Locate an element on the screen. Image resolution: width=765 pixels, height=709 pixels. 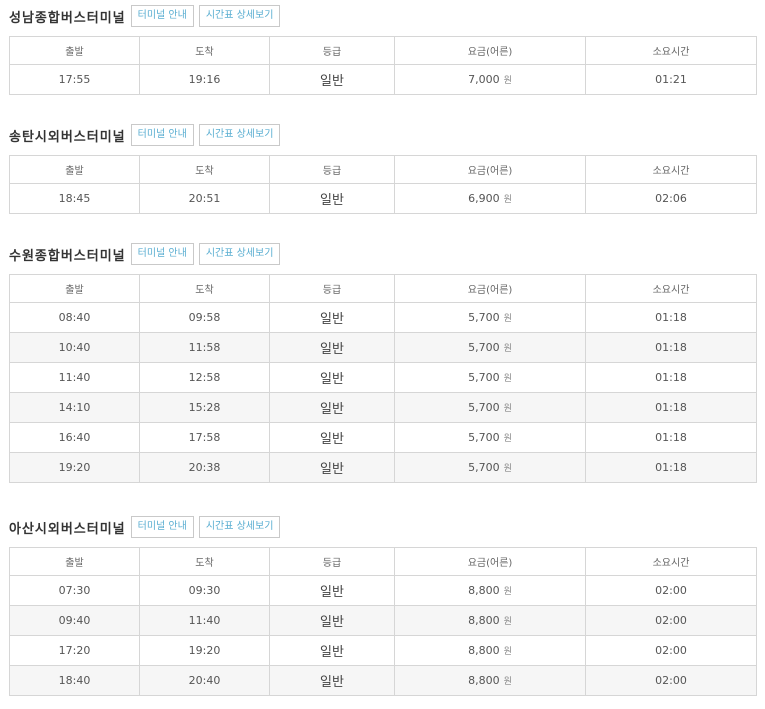
terminal-title: 수원종합버스터미널 is located at coordinates (67, 256).